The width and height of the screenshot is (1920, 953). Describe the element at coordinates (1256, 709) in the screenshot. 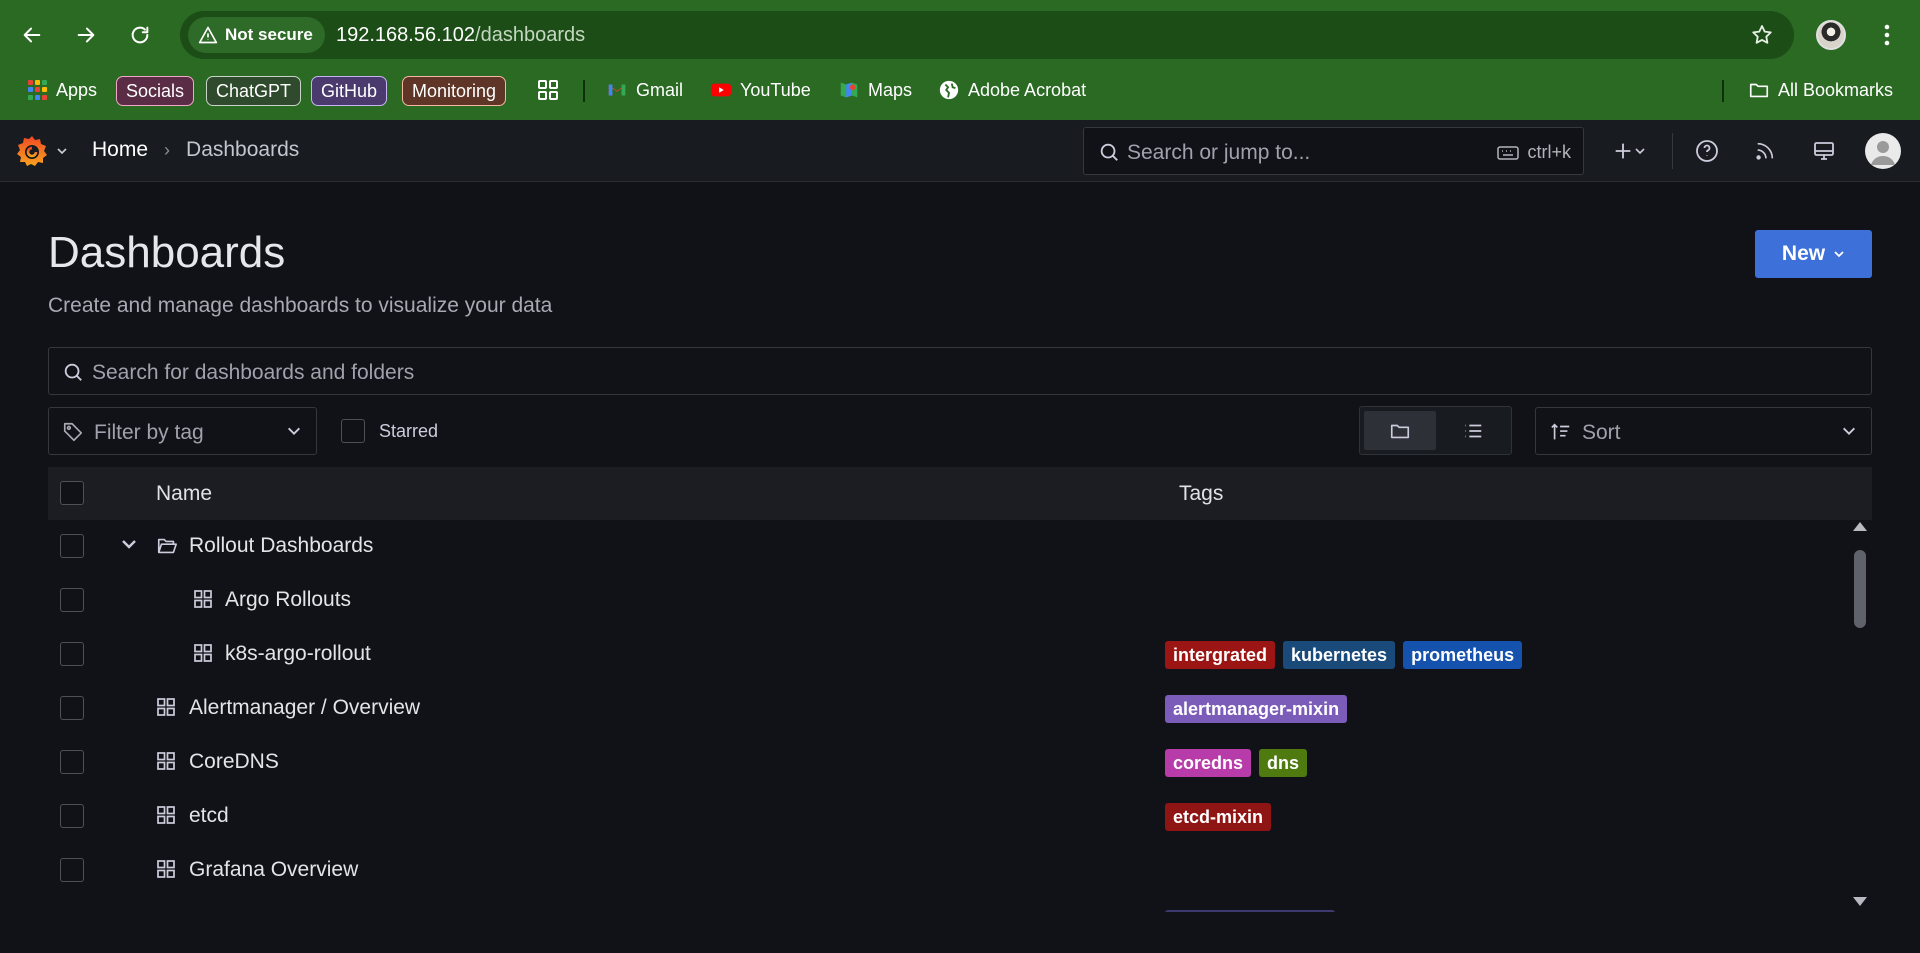

I see `tag-badge: alertmanager-mixin` at that location.